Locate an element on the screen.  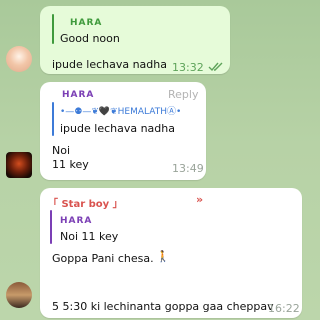
reply-text: Noi 11 key is located at coordinates (89, 236).